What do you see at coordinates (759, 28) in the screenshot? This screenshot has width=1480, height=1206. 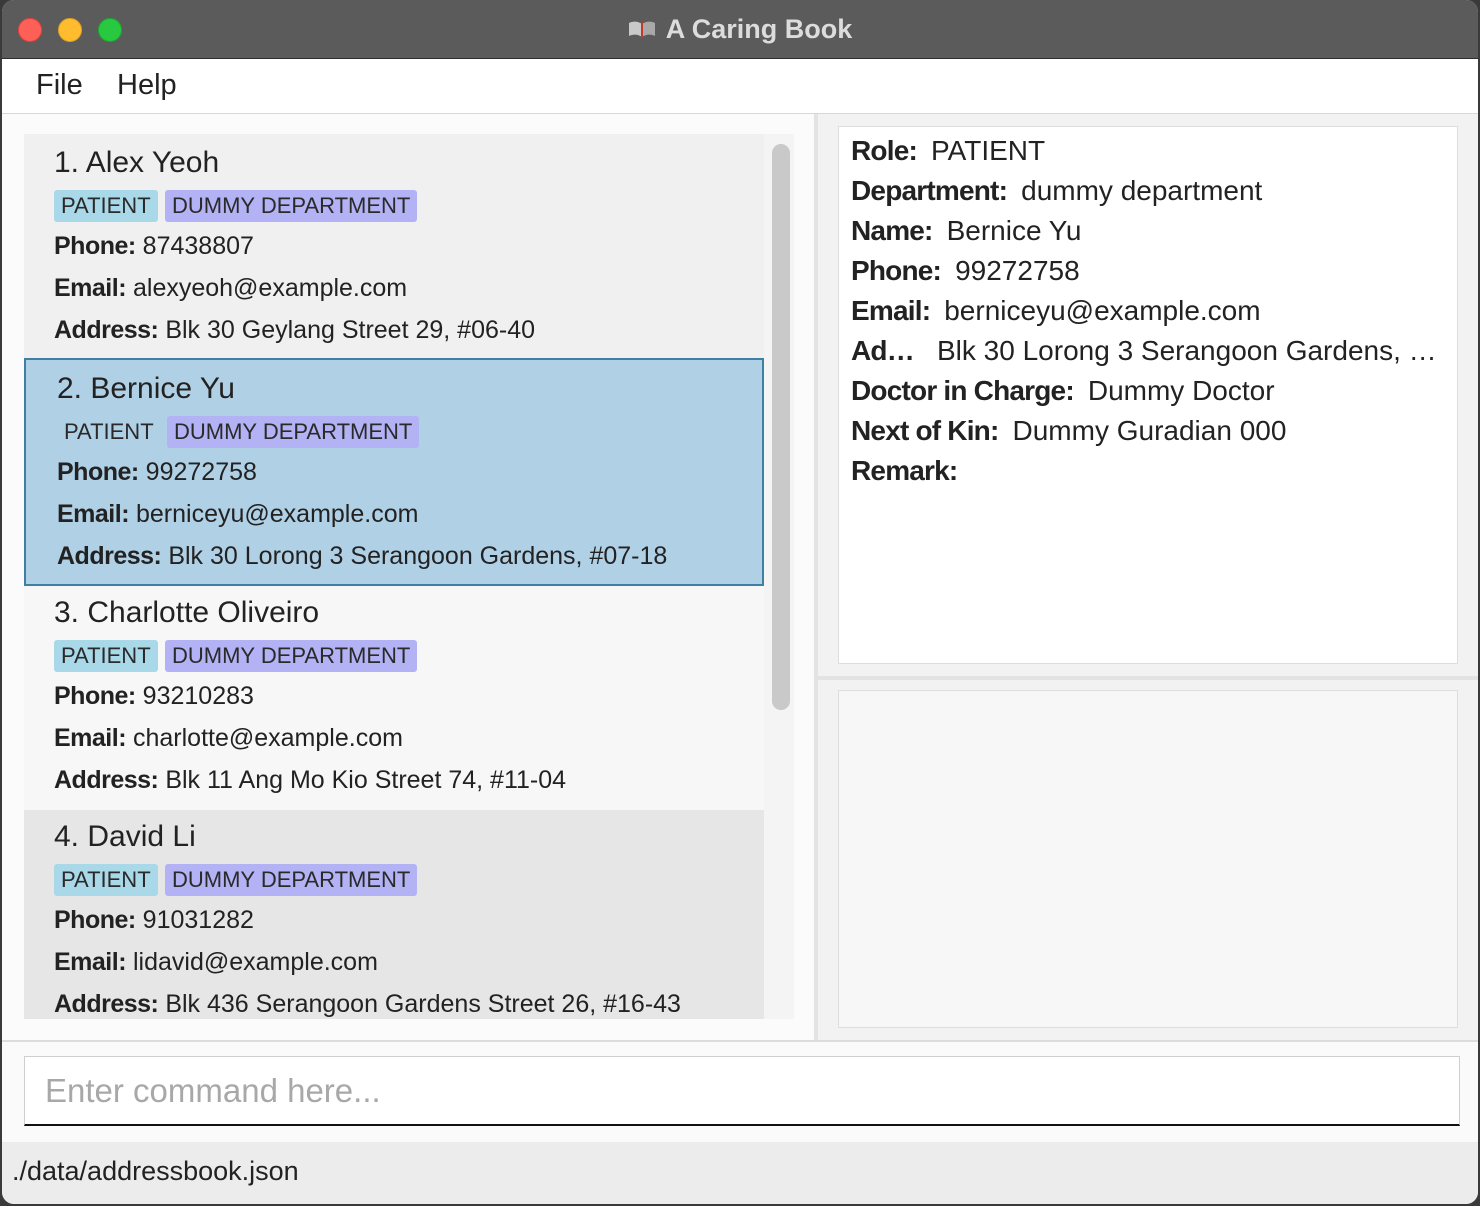 I see `window-title: A Caring Book` at bounding box center [759, 28].